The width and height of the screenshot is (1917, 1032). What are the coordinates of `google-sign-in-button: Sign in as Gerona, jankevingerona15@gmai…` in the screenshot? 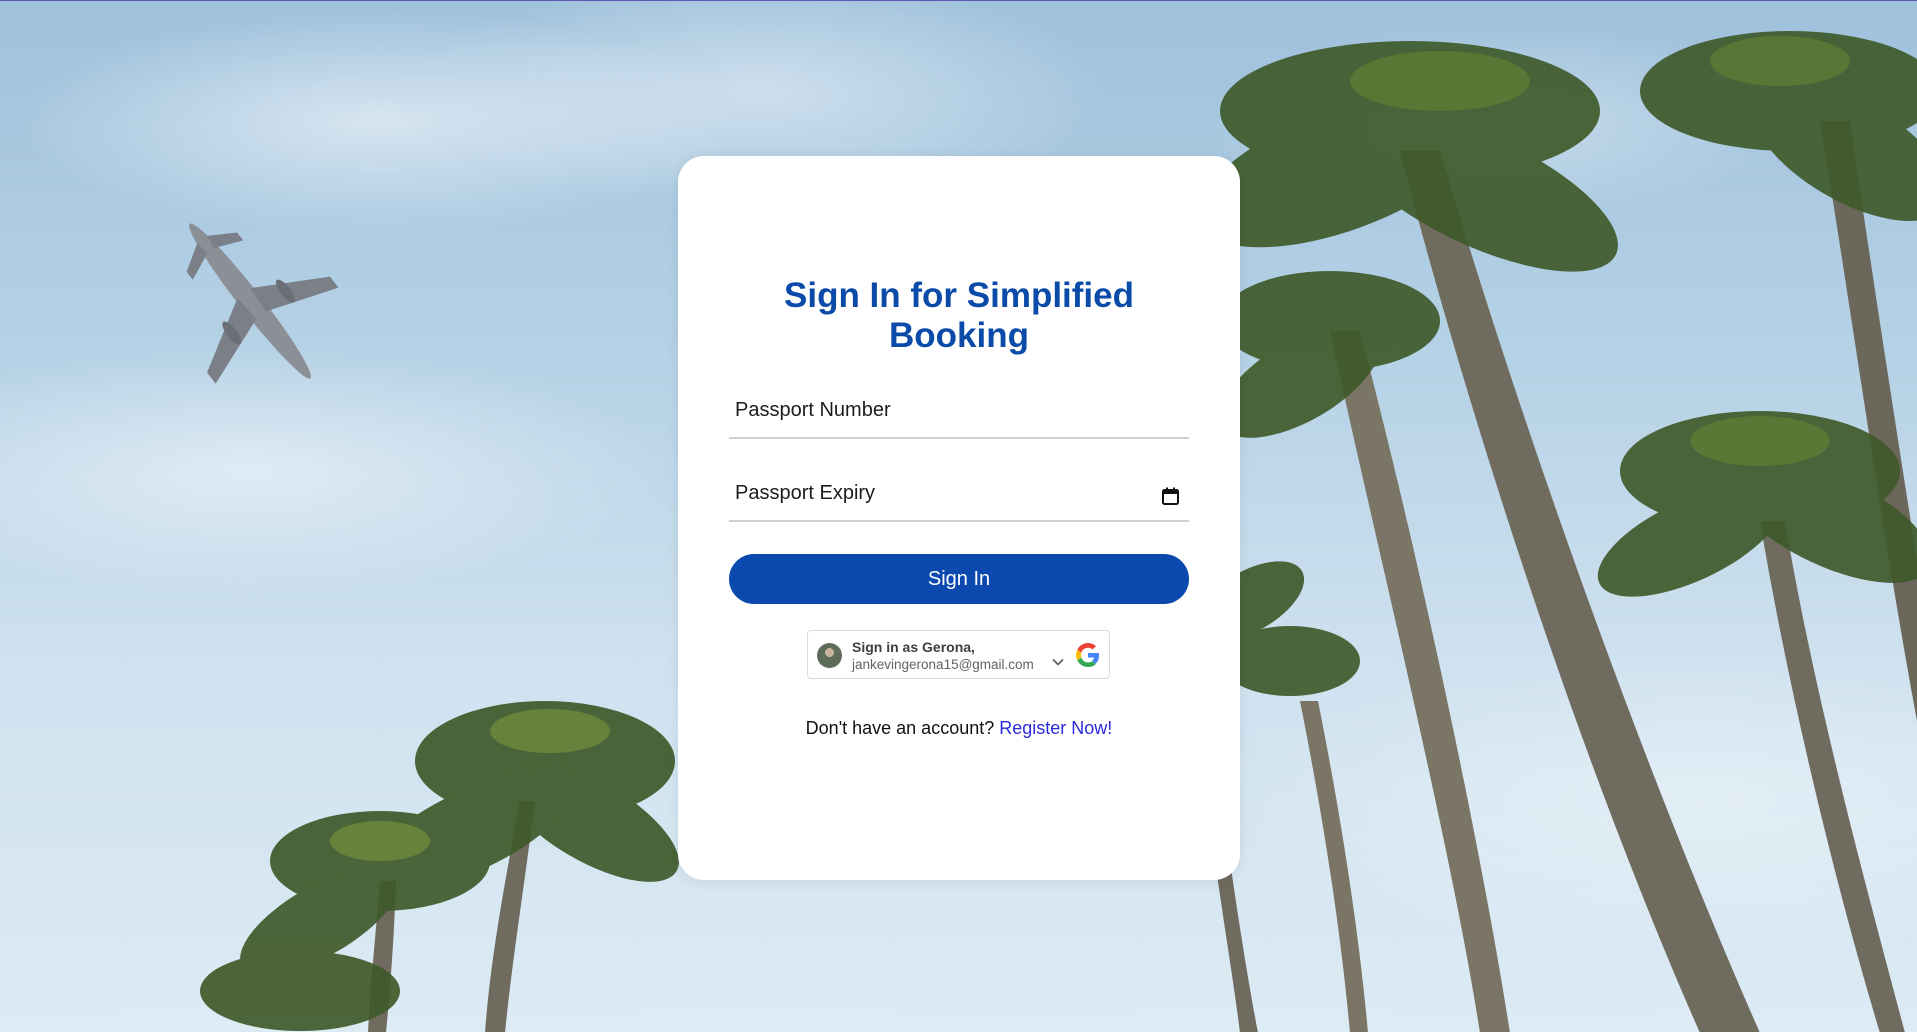 It's located at (958, 654).